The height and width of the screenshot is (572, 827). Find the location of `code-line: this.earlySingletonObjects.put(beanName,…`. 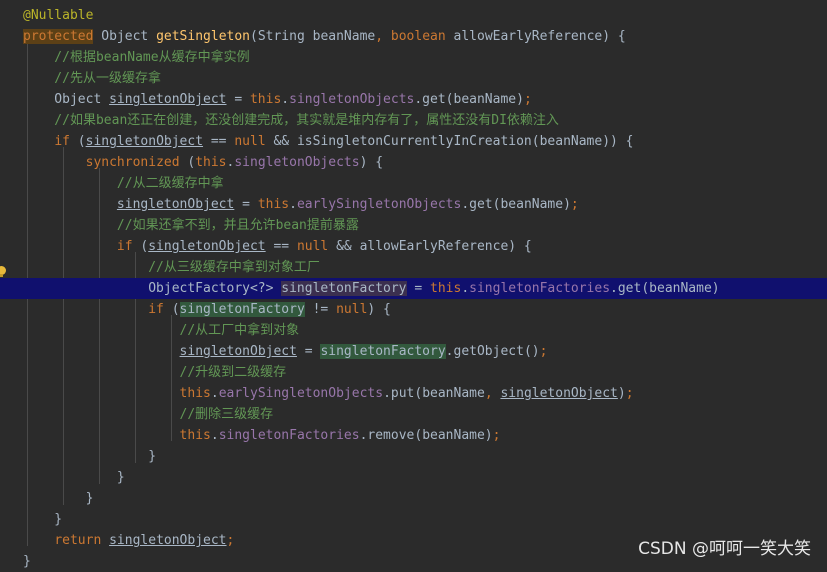

code-line: this.earlySingletonObjects.put(beanName,… is located at coordinates (413, 393).